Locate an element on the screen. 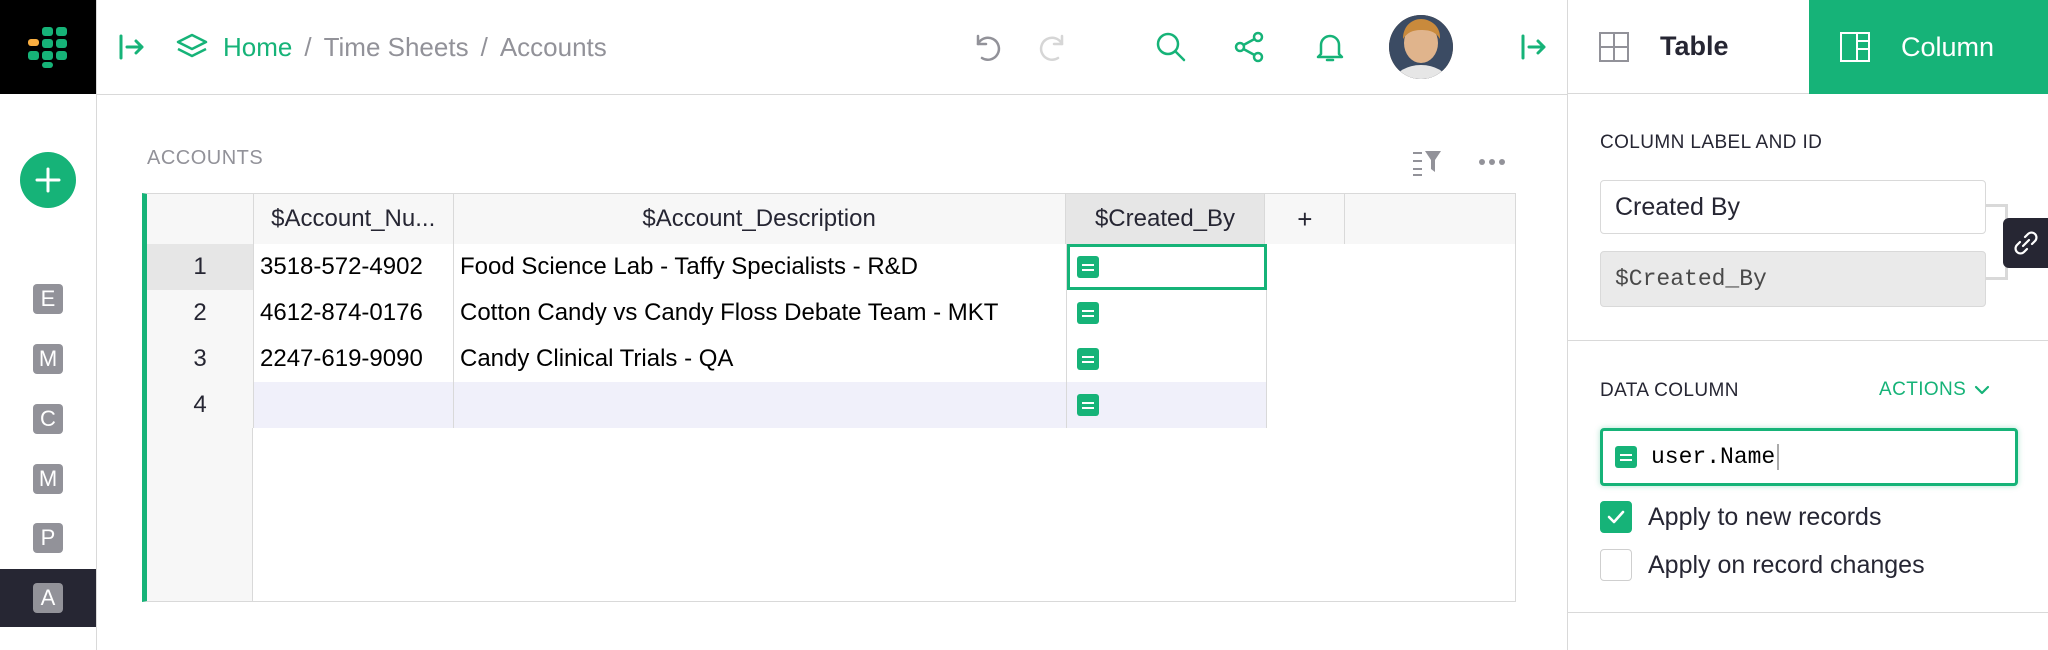 The image size is (2048, 650). column-label-input: Created By is located at coordinates (1793, 207).